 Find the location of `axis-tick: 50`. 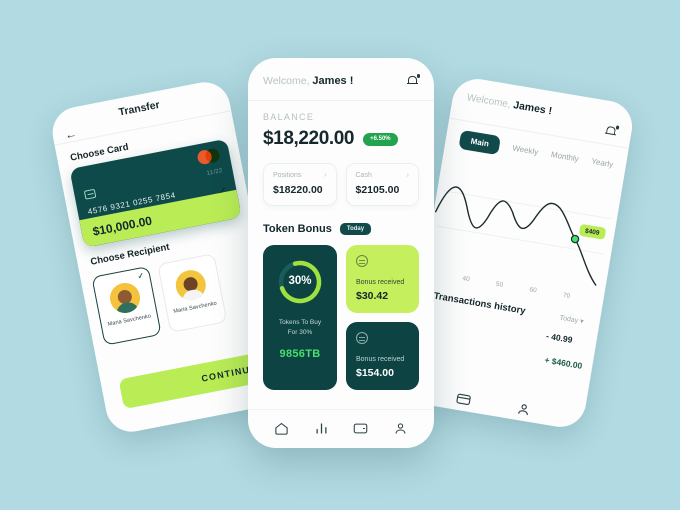

axis-tick: 50 is located at coordinates (499, 284).